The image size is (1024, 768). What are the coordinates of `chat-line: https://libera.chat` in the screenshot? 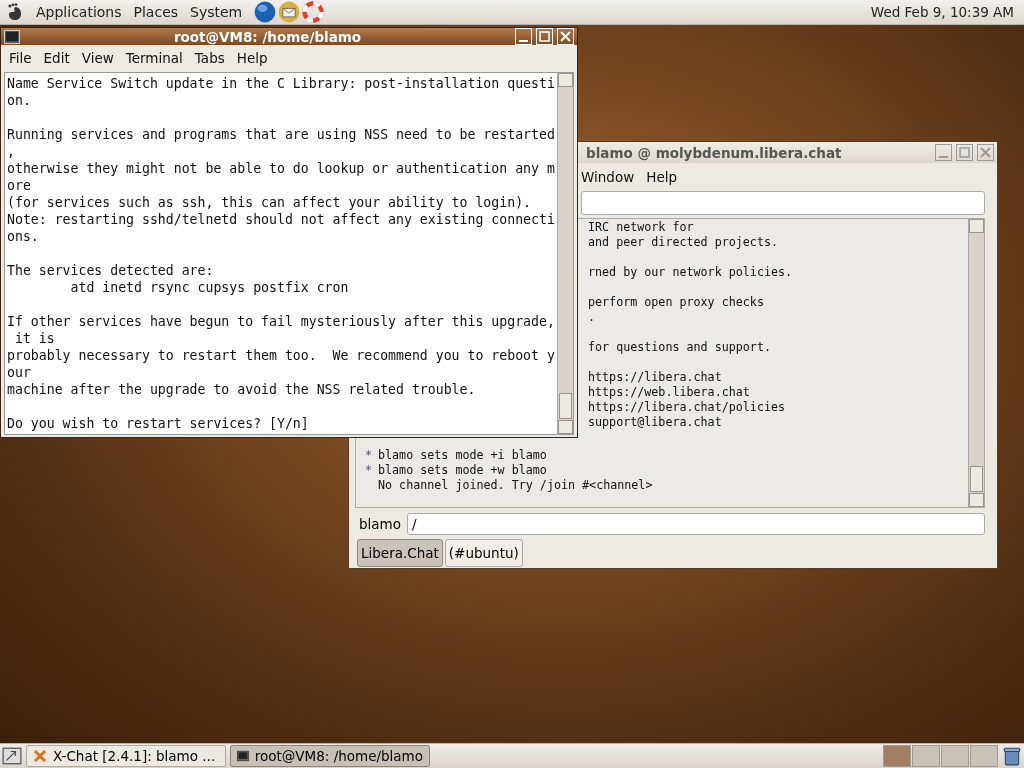 It's located at (655, 377).